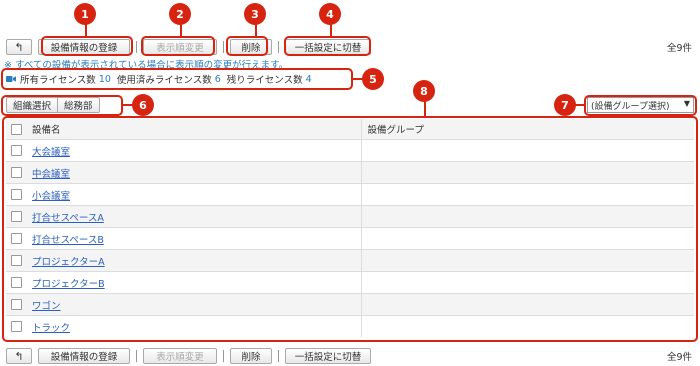 The height and width of the screenshot is (366, 700). Describe the element at coordinates (424, 91) in the screenshot. I see `marker-8: 8` at that location.